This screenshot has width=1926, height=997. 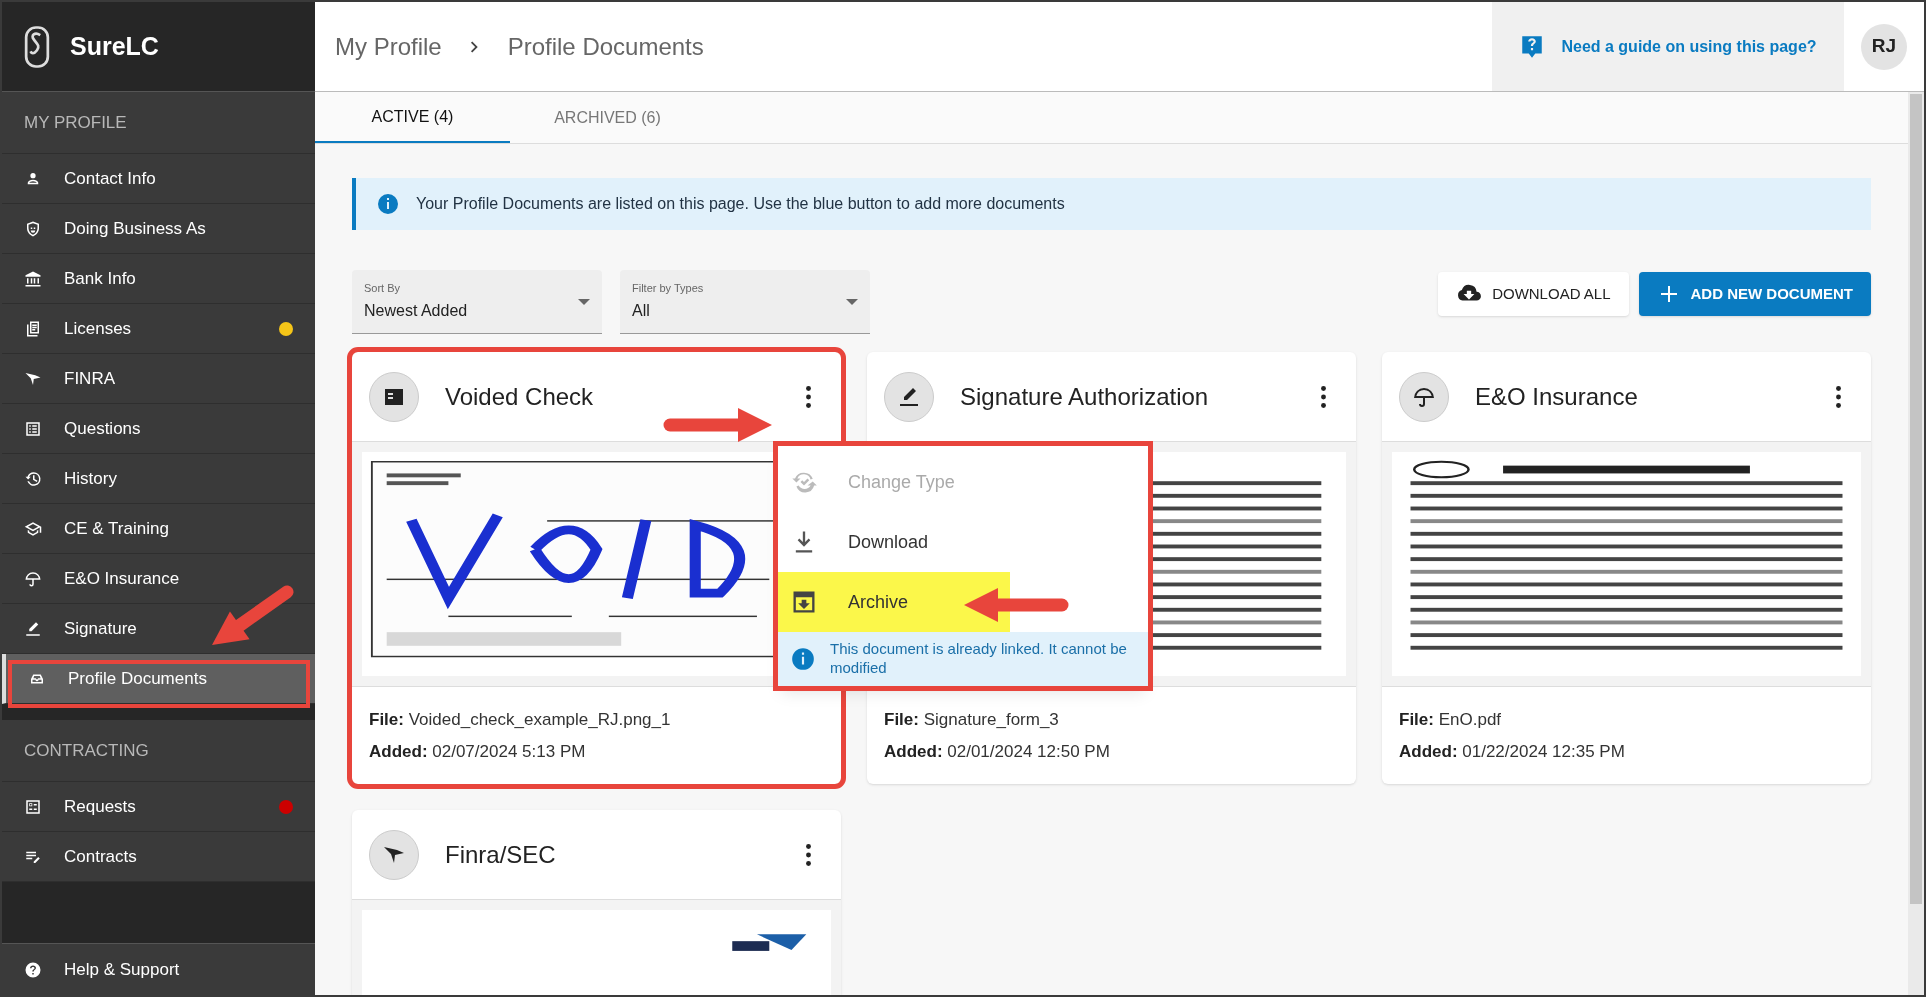 I want to click on section-heading: CONTRACTING, so click(x=86, y=750).